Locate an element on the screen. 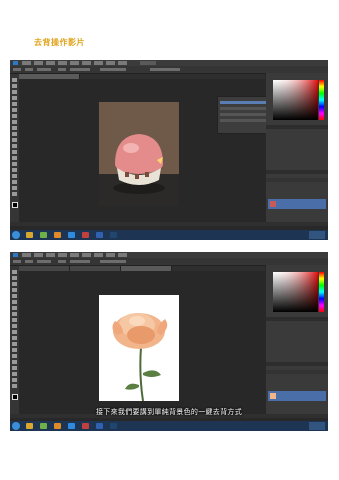  page-title: 去背操作影片 is located at coordinates (59, 42).